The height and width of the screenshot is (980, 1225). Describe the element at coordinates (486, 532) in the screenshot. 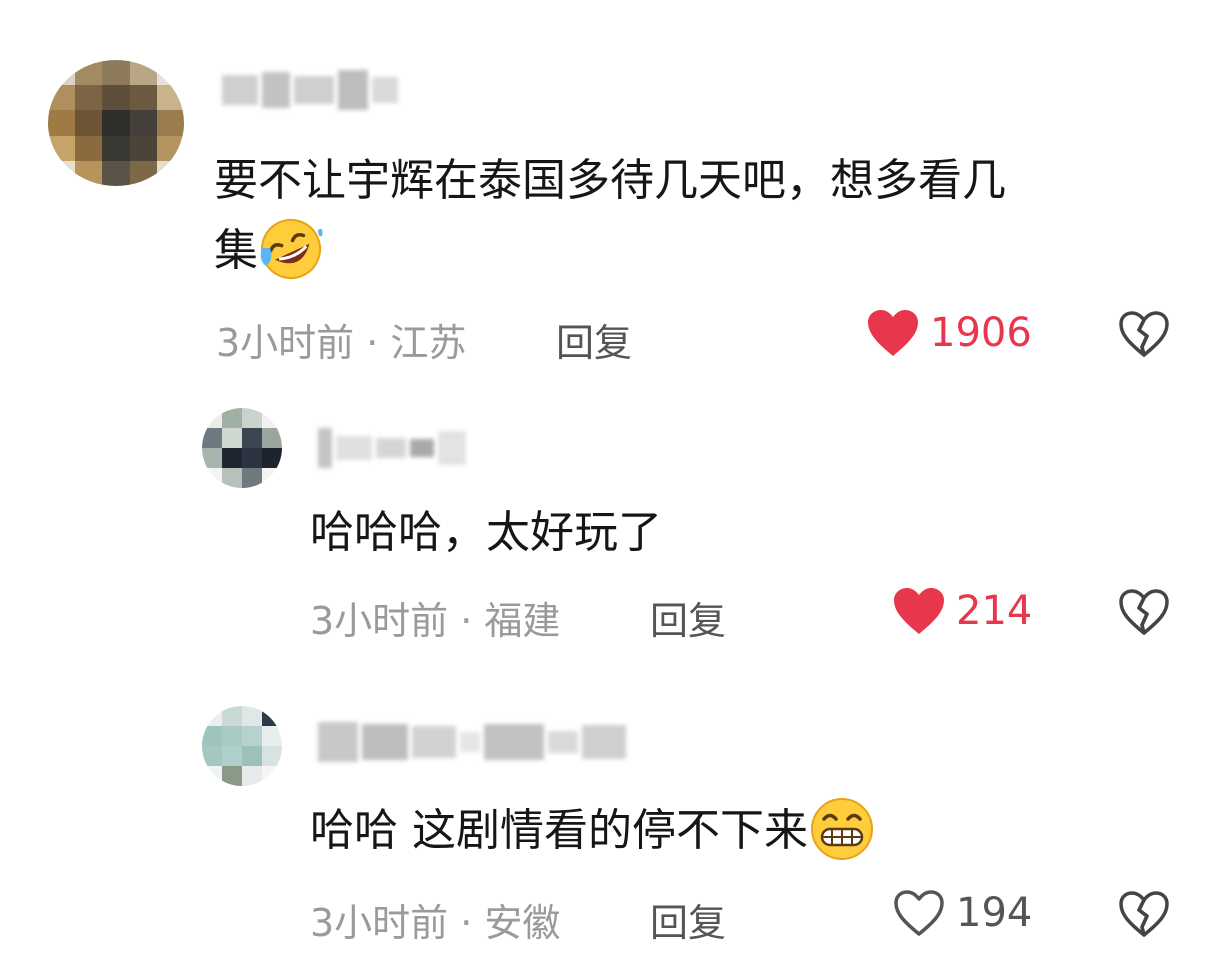

I see `comment-text: 哈哈哈，太好玩了` at that location.